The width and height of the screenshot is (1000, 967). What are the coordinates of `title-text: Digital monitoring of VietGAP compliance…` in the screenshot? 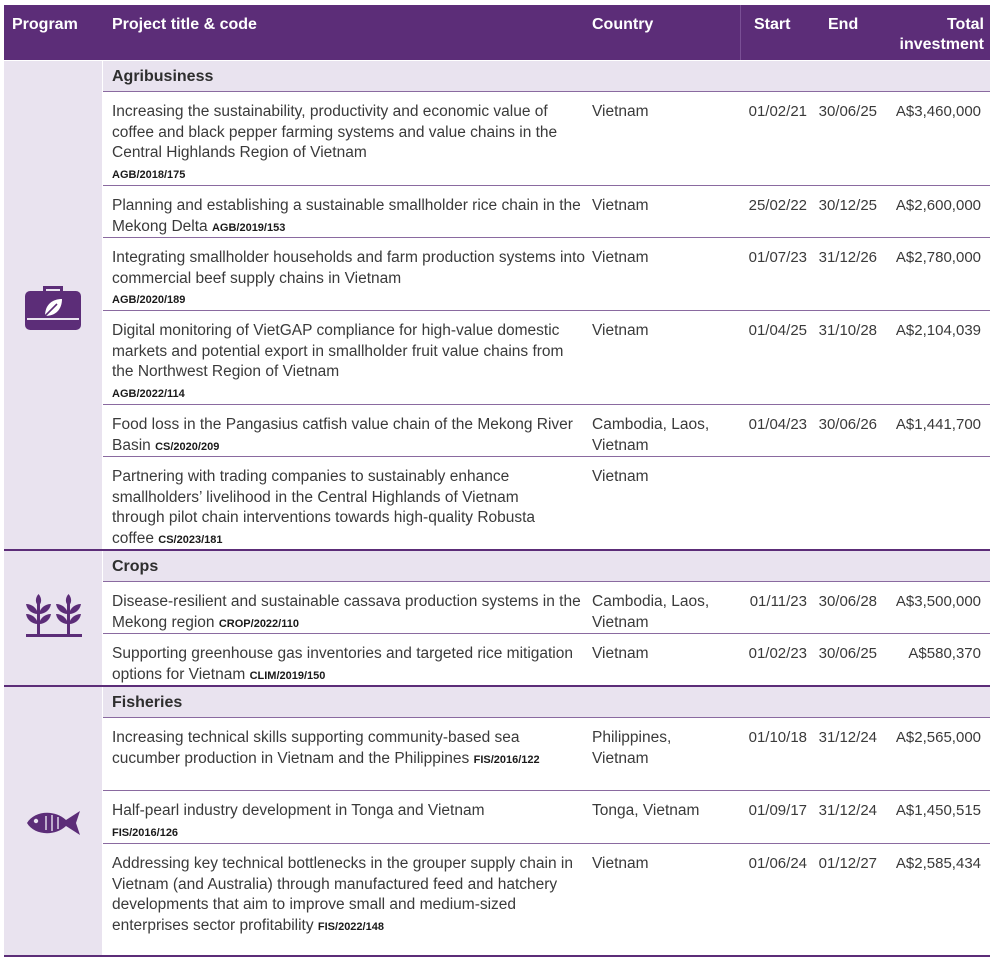 It's located at (338, 351).